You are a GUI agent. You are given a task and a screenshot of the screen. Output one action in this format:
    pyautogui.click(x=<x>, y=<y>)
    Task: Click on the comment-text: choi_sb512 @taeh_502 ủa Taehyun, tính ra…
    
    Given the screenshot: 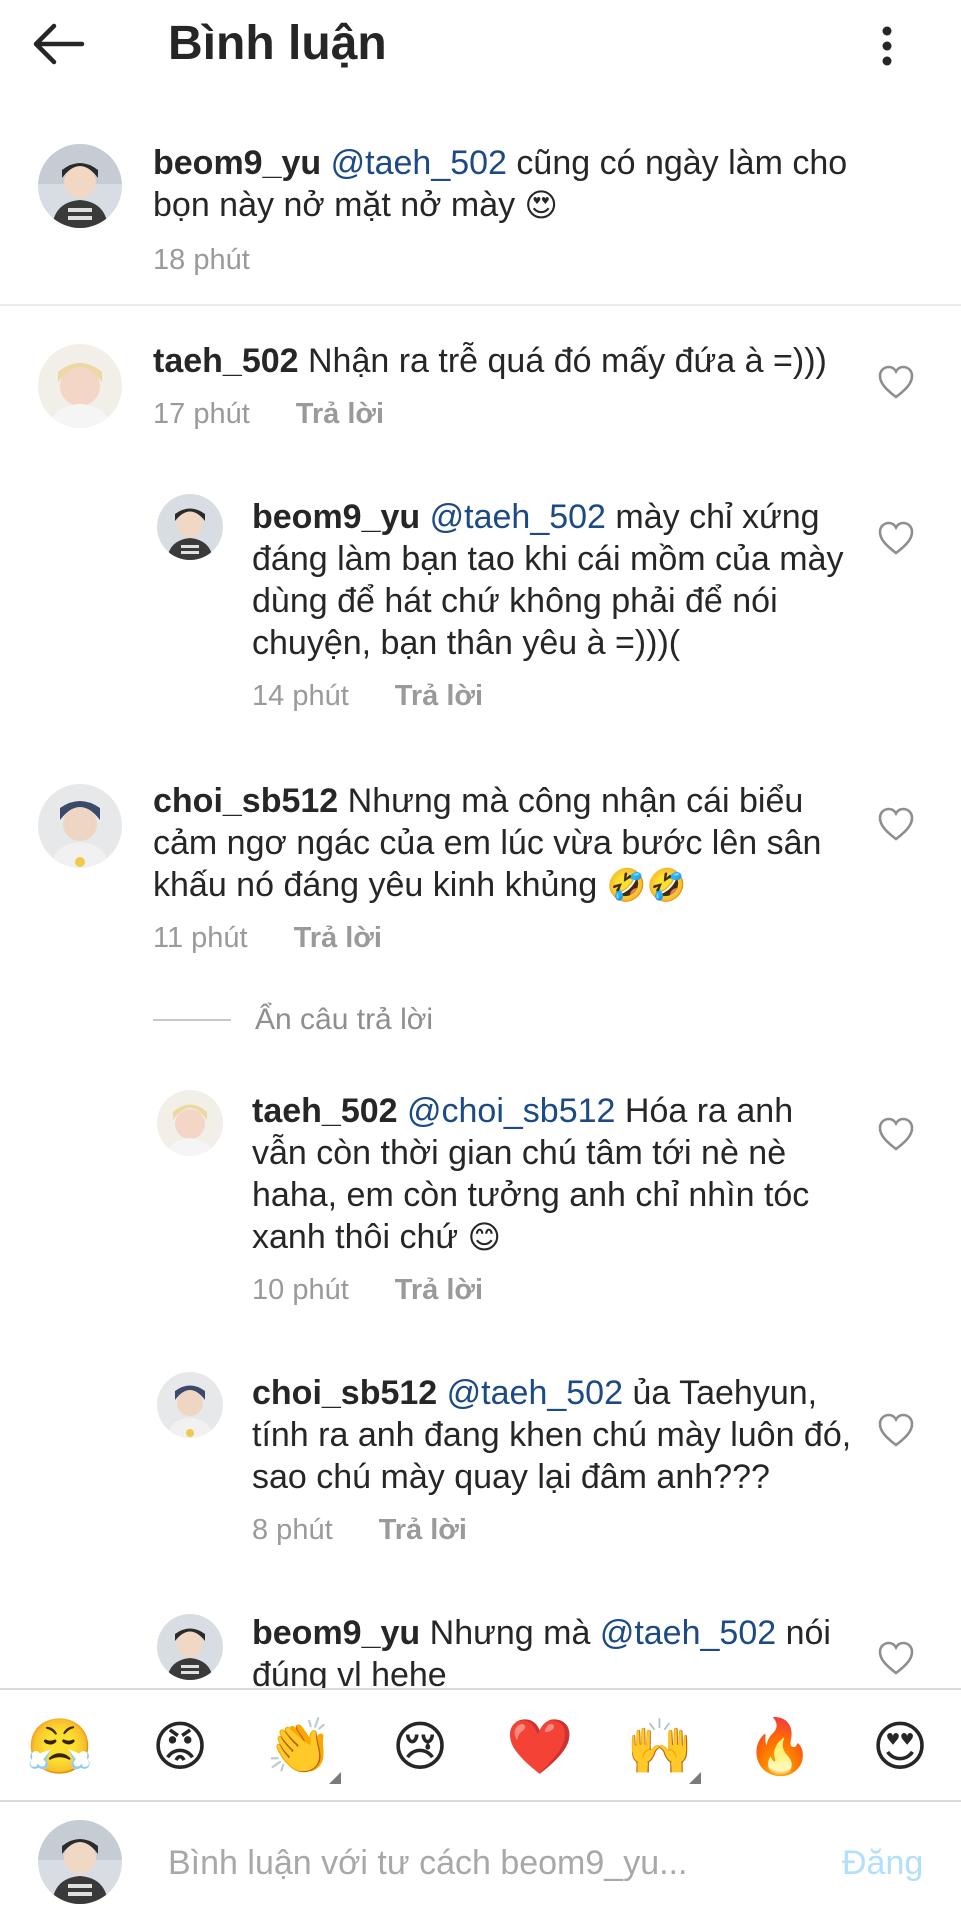 What is the action you would take?
    pyautogui.click(x=562, y=1435)
    